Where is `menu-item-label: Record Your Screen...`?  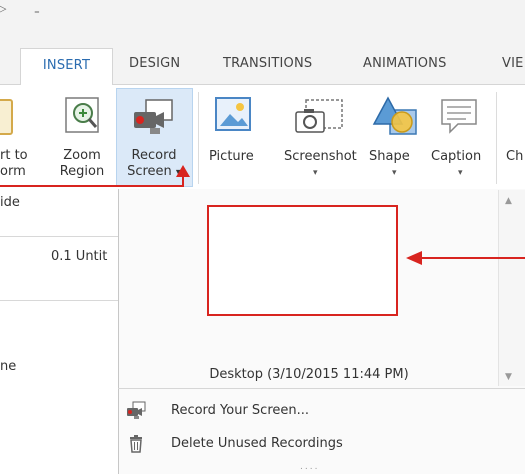
menu-item-label: Record Your Screen... is located at coordinates (240, 410).